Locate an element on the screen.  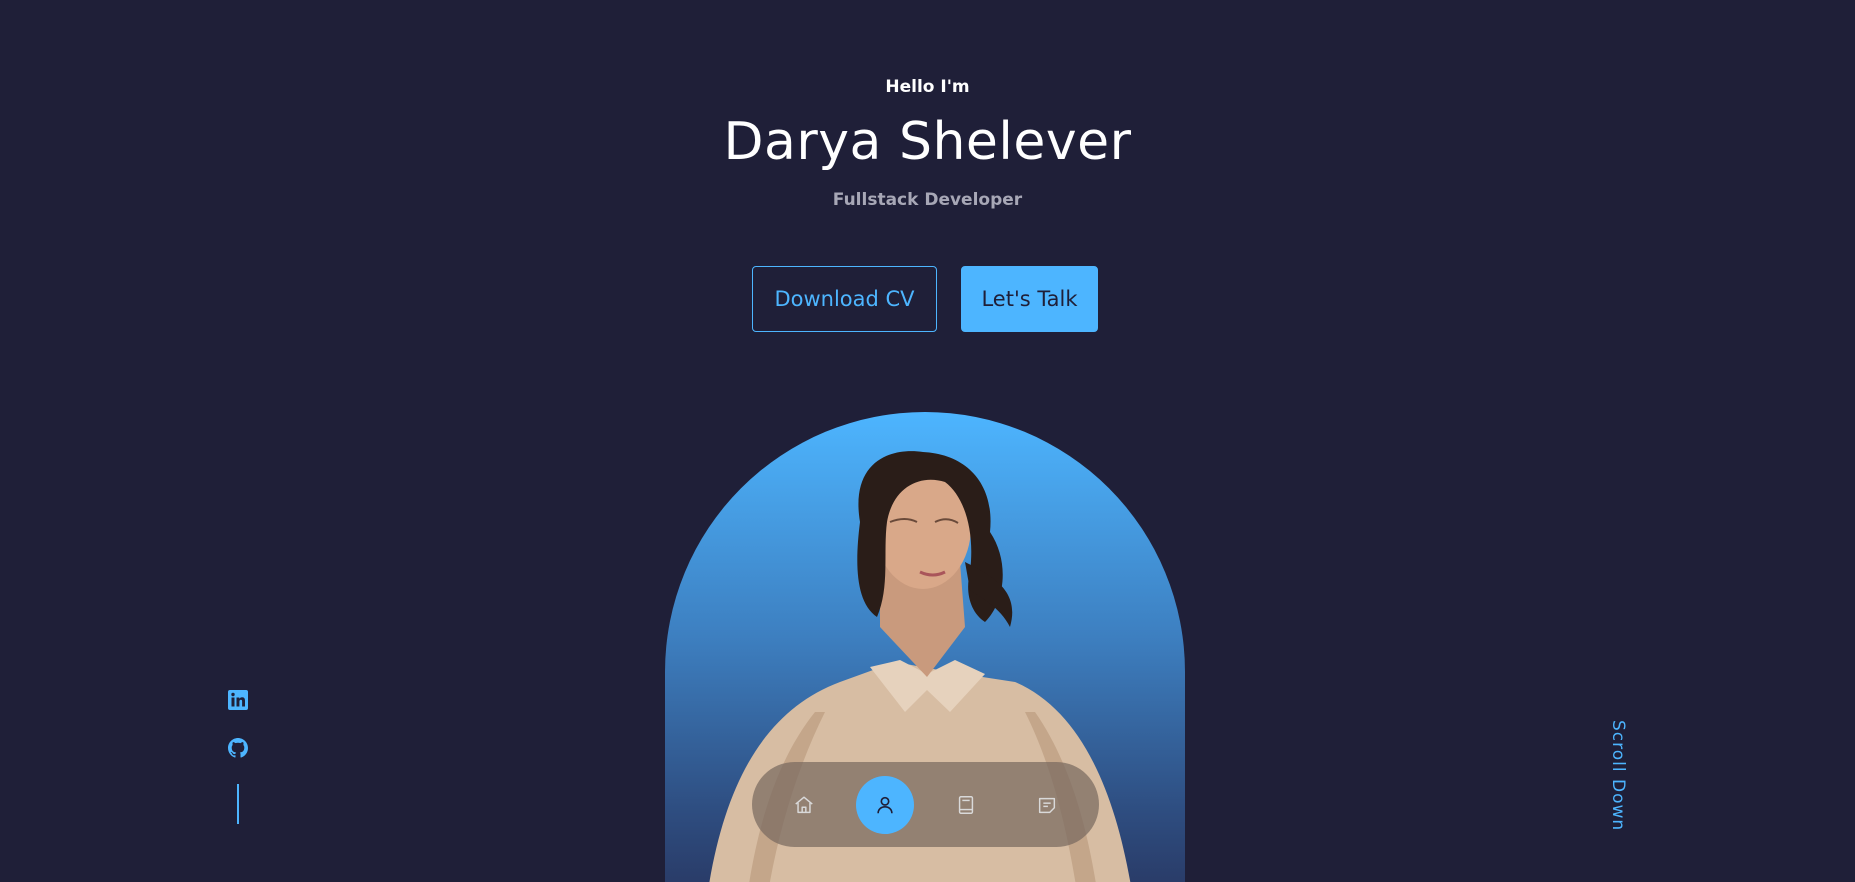
social-links is located at coordinates (238, 756).